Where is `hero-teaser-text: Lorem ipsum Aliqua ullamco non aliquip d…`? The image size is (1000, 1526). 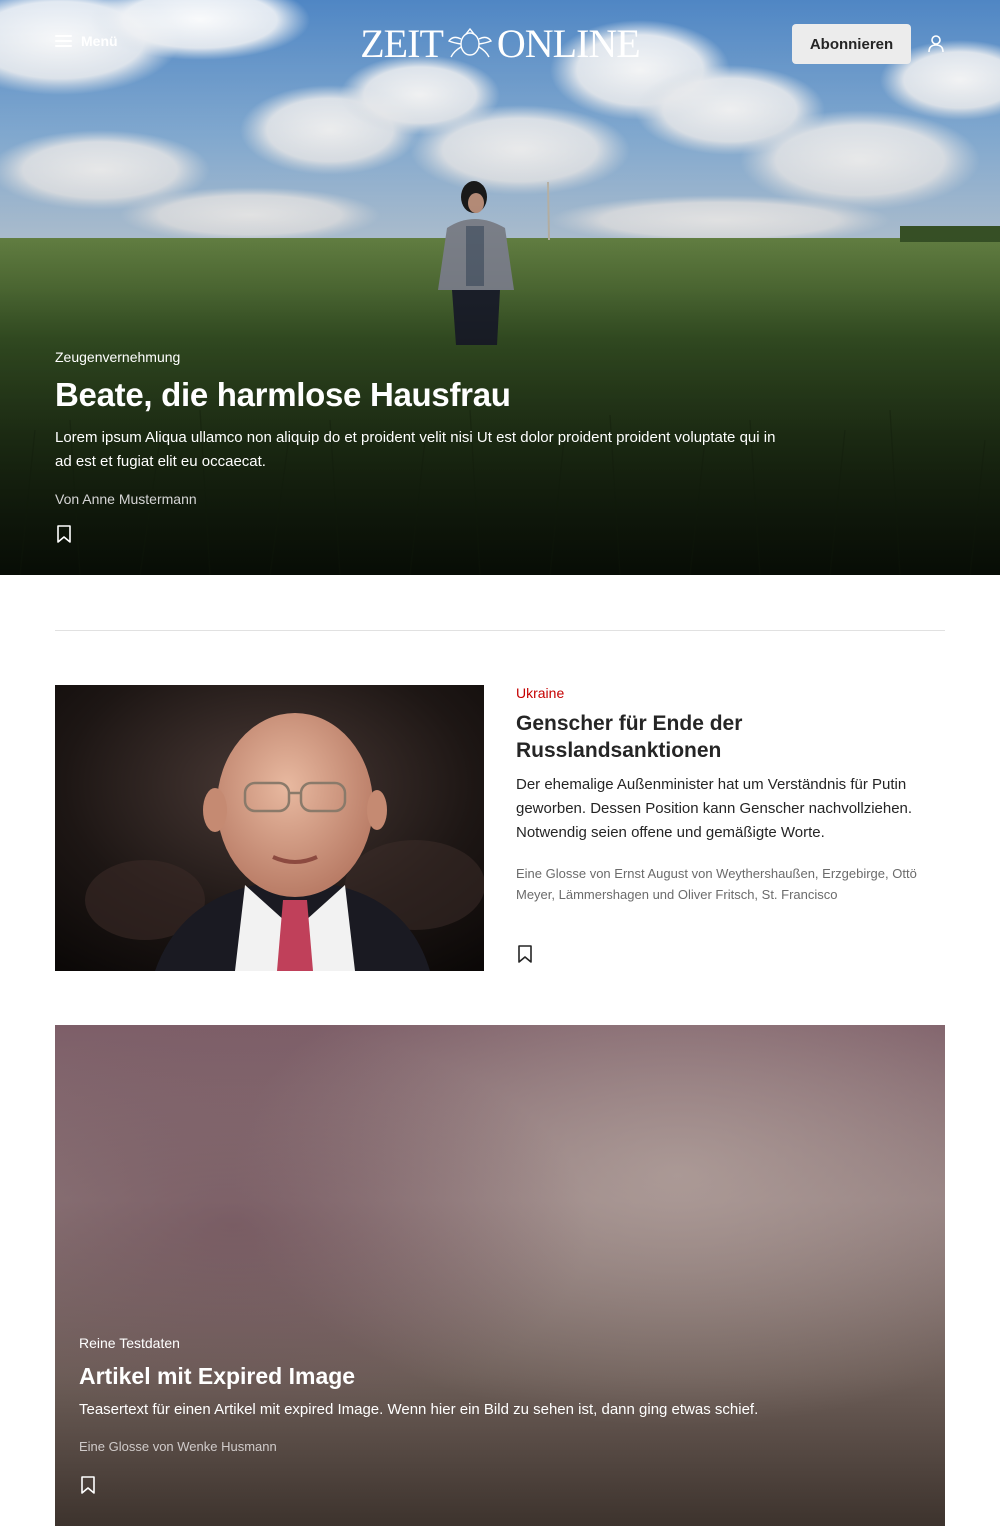
hero-teaser-text: Lorem ipsum Aliqua ullamco non aliquip d… is located at coordinates (415, 449).